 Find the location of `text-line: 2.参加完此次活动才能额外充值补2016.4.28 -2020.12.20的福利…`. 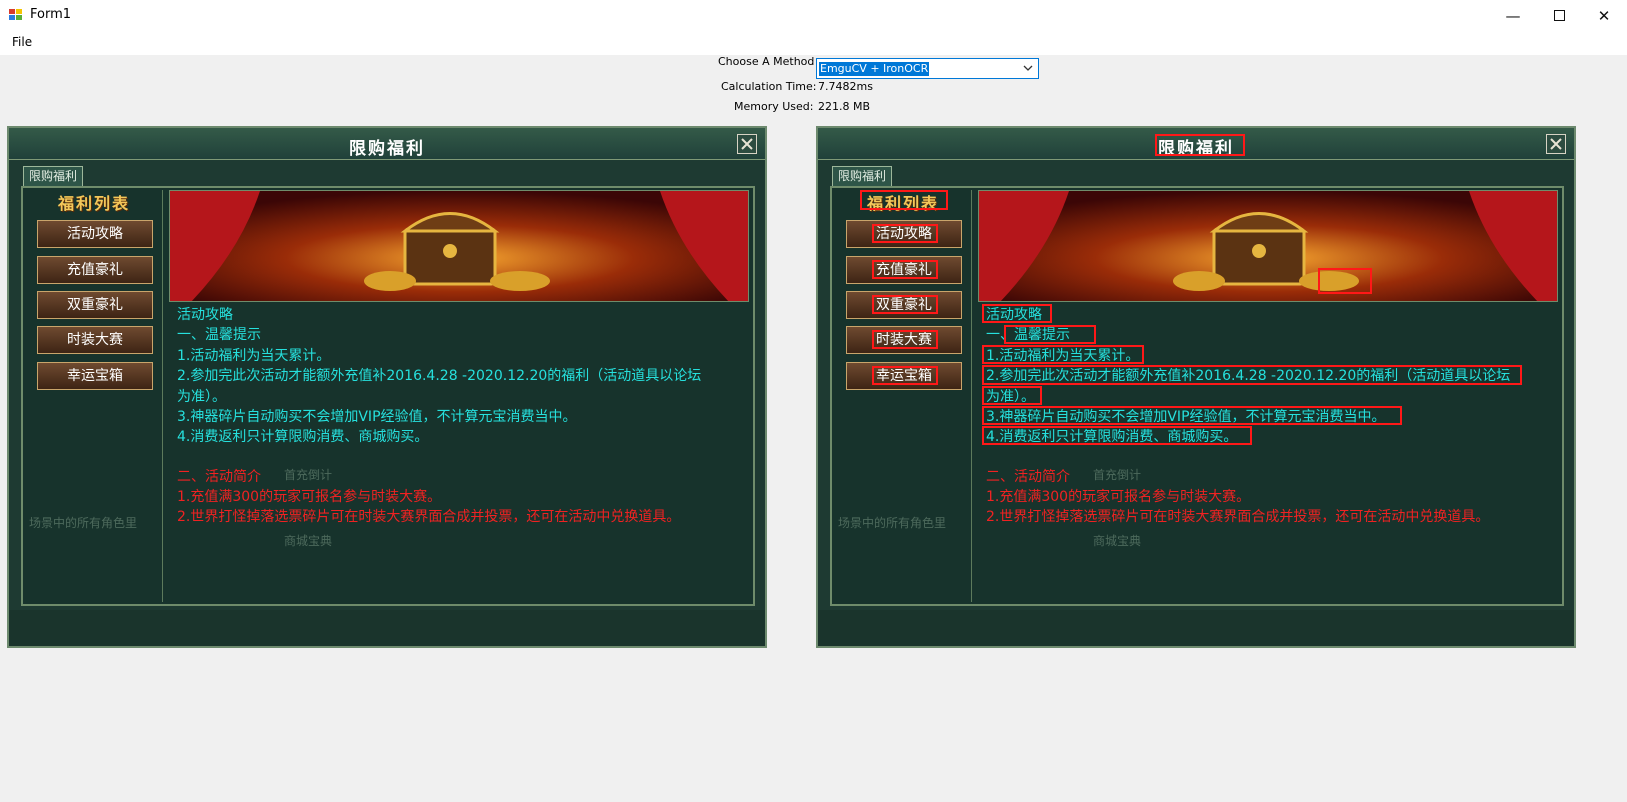

text-line: 2.参加完此次活动才能额外充值补2016.4.28 -2020.12.20的福利… is located at coordinates (439, 376).